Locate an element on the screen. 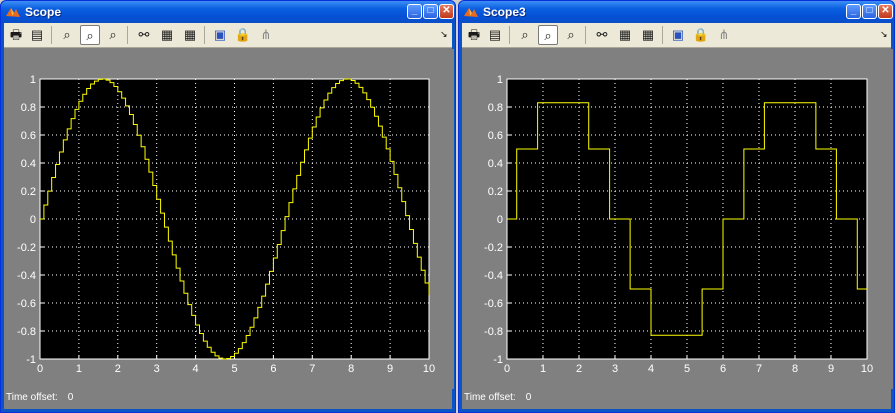  window-title: Scope3 is located at coordinates (504, 12).